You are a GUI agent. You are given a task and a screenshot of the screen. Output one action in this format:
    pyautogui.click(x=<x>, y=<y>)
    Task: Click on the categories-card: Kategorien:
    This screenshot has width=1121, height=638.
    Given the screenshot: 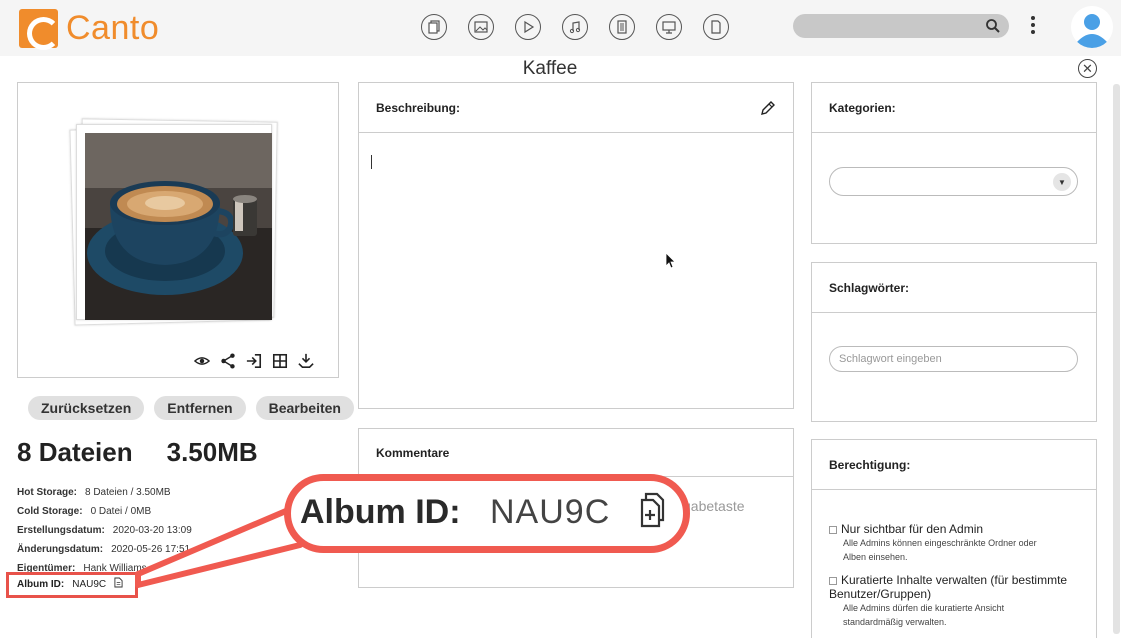 What is the action you would take?
    pyautogui.click(x=954, y=163)
    